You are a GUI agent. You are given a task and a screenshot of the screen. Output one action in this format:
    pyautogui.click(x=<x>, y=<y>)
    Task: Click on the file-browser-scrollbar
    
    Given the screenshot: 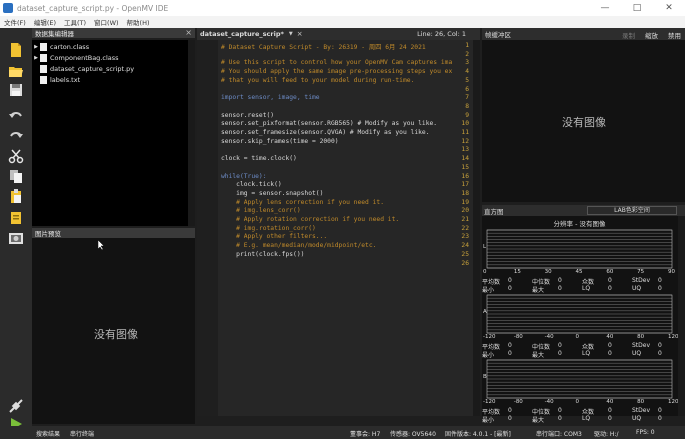 What is the action you would take?
    pyautogui.click(x=191, y=133)
    